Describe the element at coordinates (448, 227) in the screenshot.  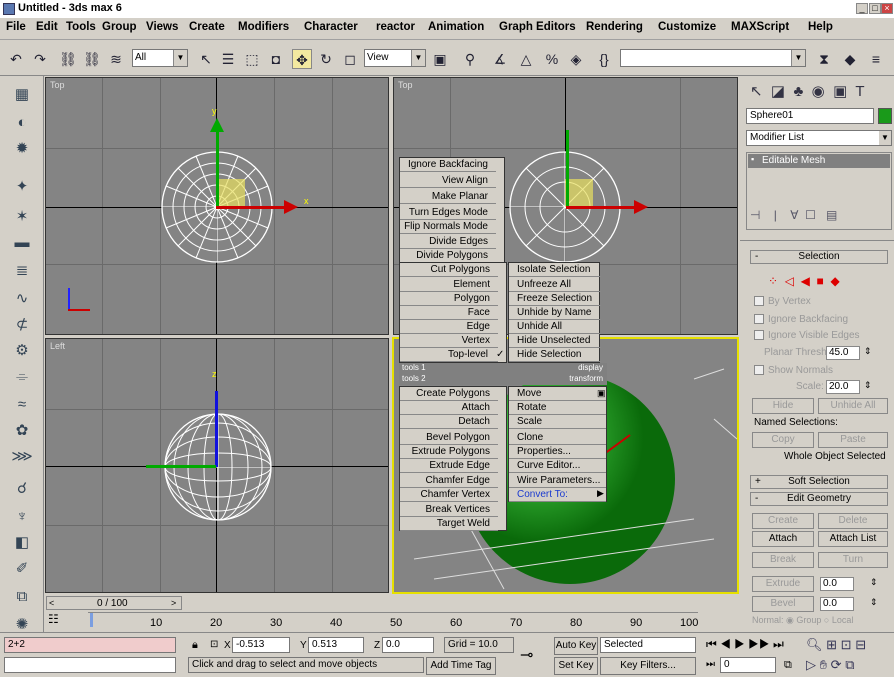
I see `quad-flip-normals: Flip Normals Mode` at that location.